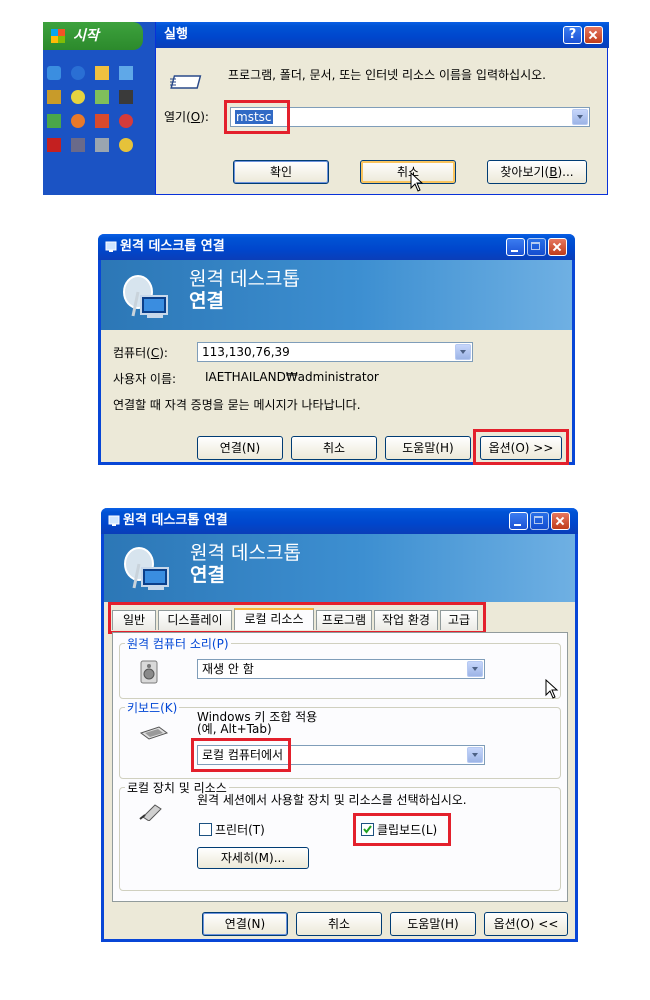 This screenshot has width=650, height=1000. Describe the element at coordinates (240, 829) in the screenshot. I see `printer-label: 프린터(T)` at that location.